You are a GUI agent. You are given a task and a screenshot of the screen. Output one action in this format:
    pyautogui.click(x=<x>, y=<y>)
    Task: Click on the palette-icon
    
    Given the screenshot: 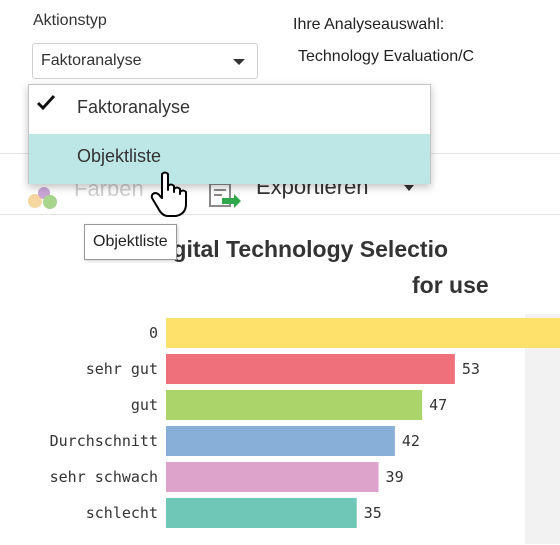 What is the action you would take?
    pyautogui.click(x=47, y=197)
    